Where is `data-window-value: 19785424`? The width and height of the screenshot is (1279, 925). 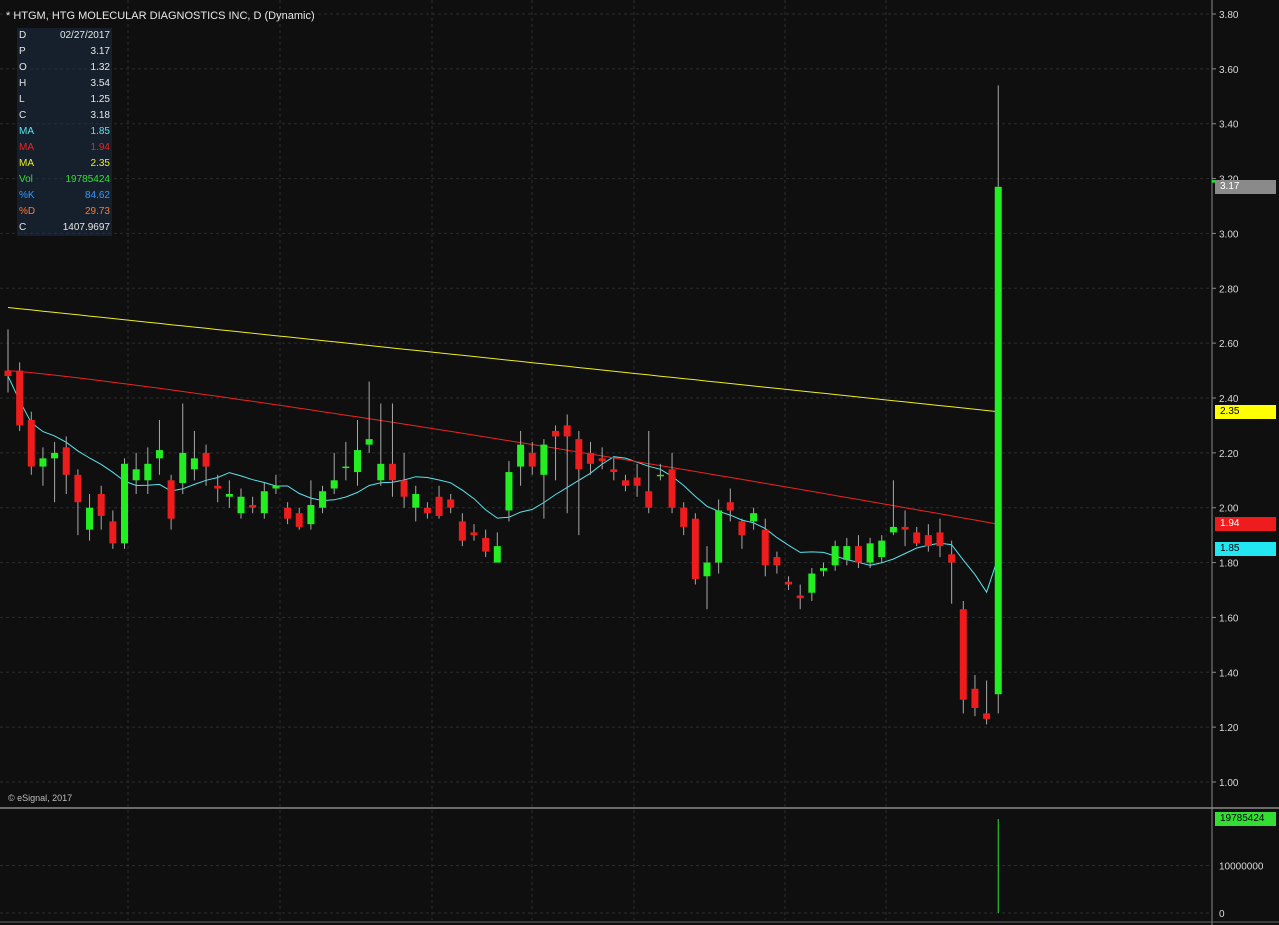 data-window-value: 19785424 is located at coordinates (88, 179).